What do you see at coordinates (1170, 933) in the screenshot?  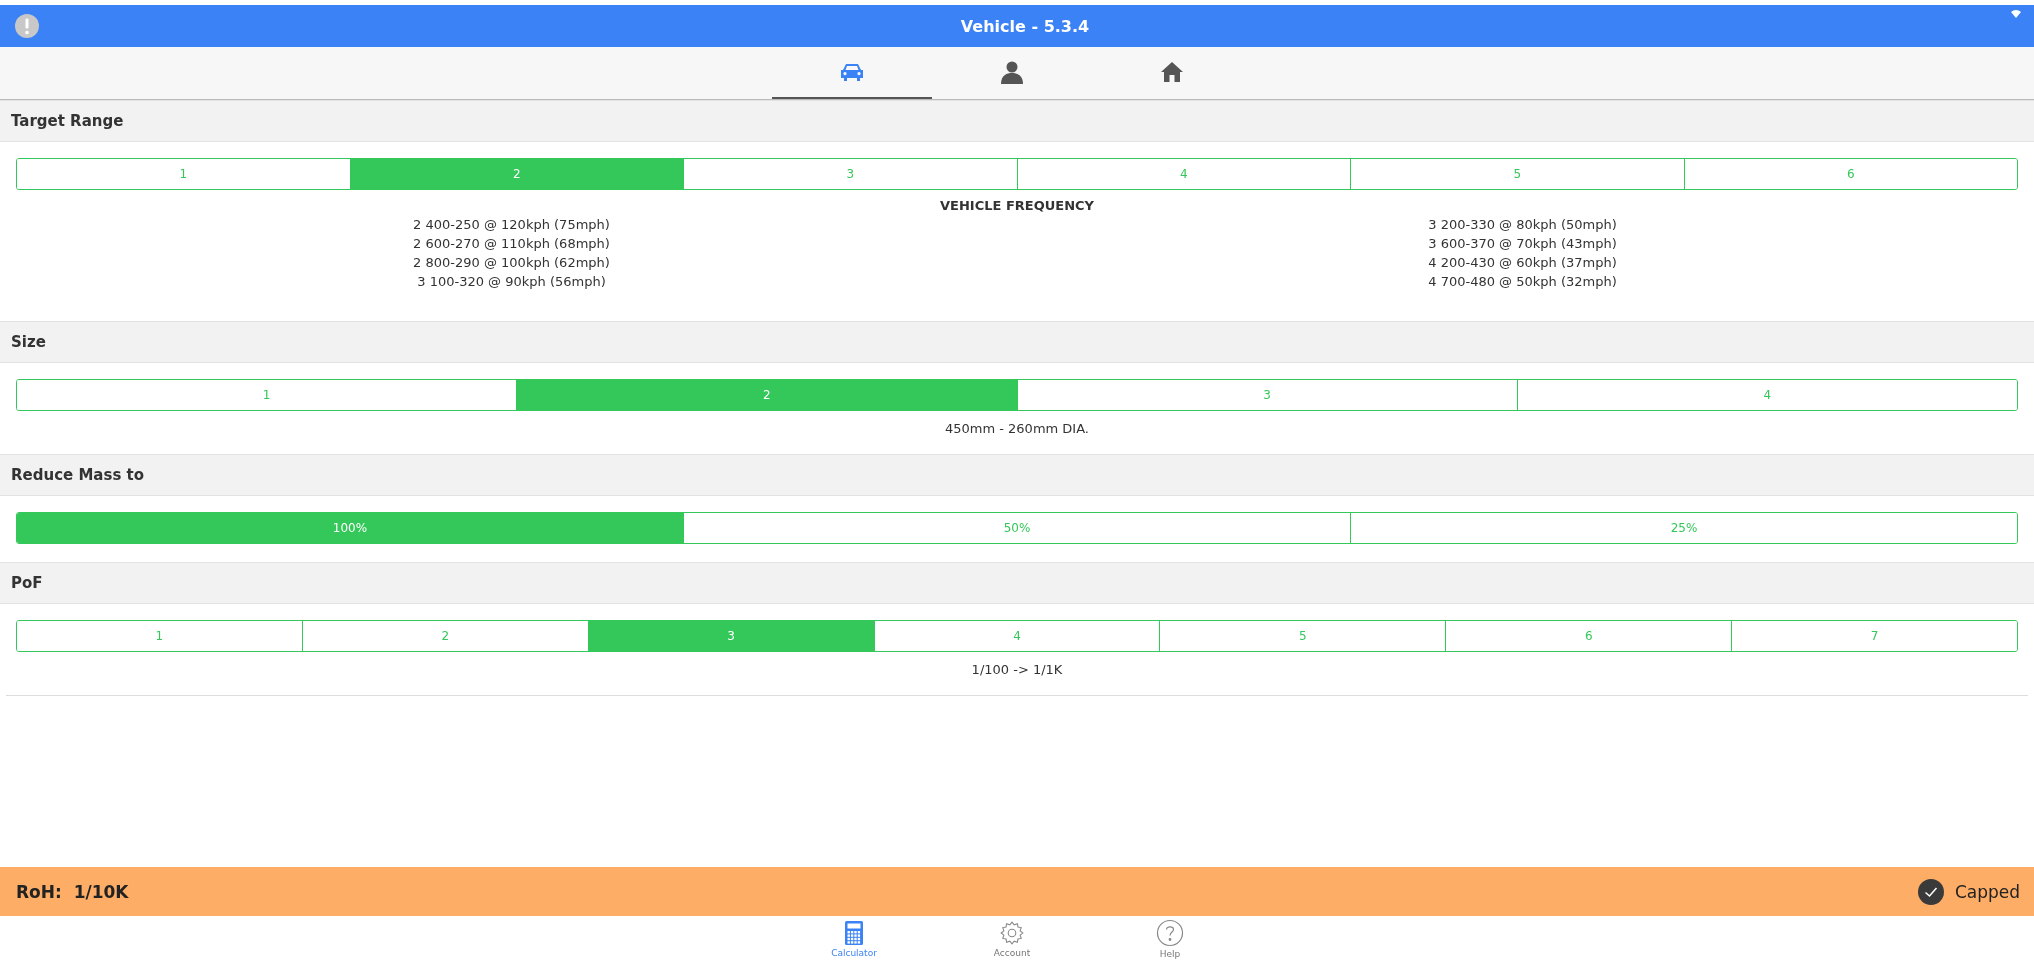 I see `help-icon` at bounding box center [1170, 933].